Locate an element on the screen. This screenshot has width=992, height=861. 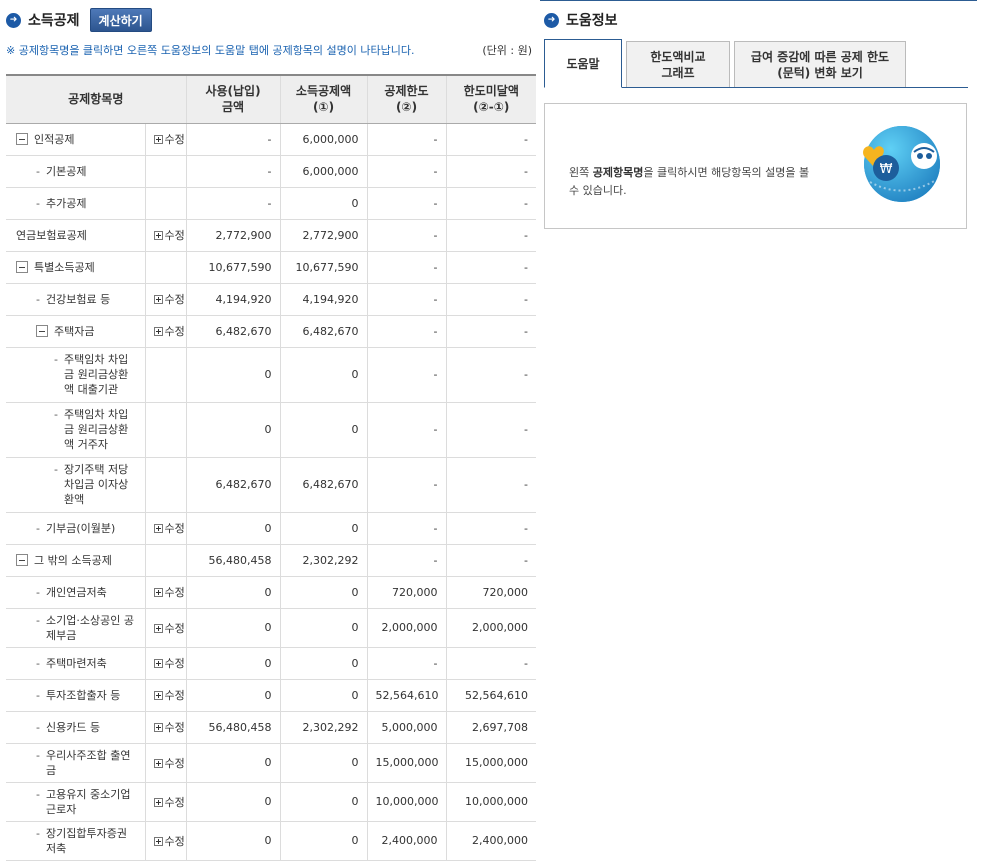
item-label: 인적공제 is located at coordinates (54, 139).